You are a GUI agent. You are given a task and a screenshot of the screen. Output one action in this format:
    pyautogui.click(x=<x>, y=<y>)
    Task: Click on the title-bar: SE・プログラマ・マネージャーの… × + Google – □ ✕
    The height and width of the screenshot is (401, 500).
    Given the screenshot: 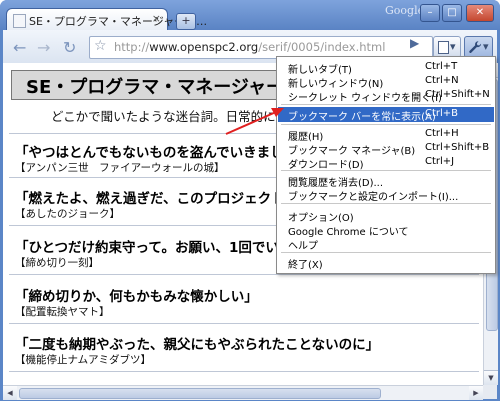 What is the action you would take?
    pyautogui.click(x=250, y=15)
    